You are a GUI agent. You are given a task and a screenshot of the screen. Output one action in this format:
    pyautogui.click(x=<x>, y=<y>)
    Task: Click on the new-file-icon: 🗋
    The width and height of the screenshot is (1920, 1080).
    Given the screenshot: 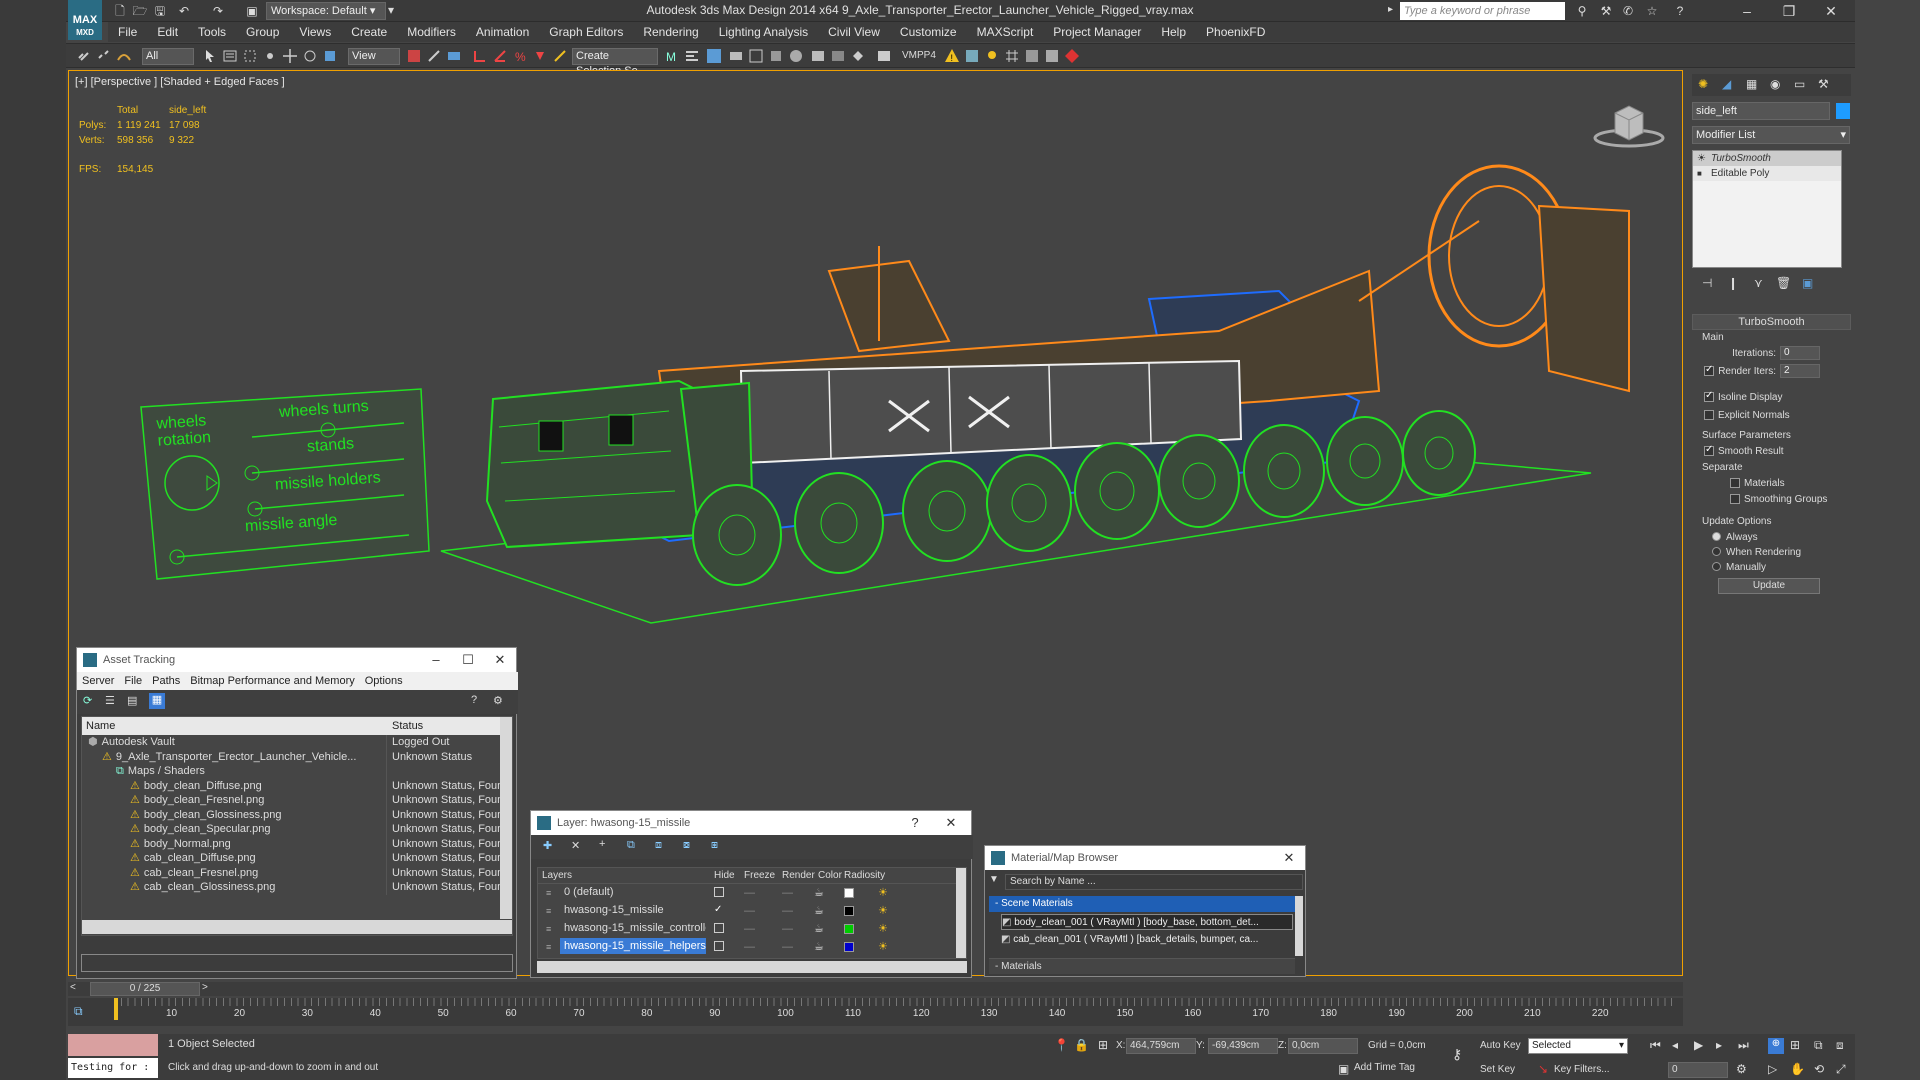 What is the action you would take?
    pyautogui.click(x=120, y=11)
    